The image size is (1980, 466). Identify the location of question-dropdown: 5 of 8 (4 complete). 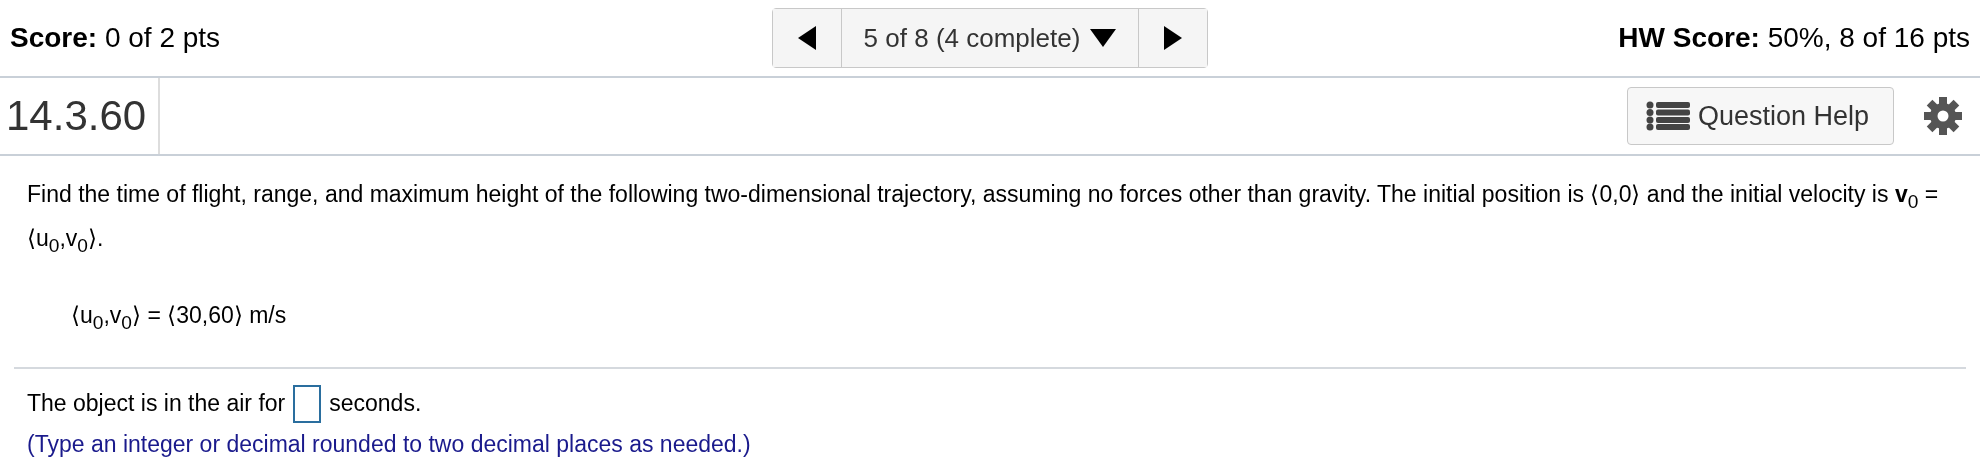
(990, 38).